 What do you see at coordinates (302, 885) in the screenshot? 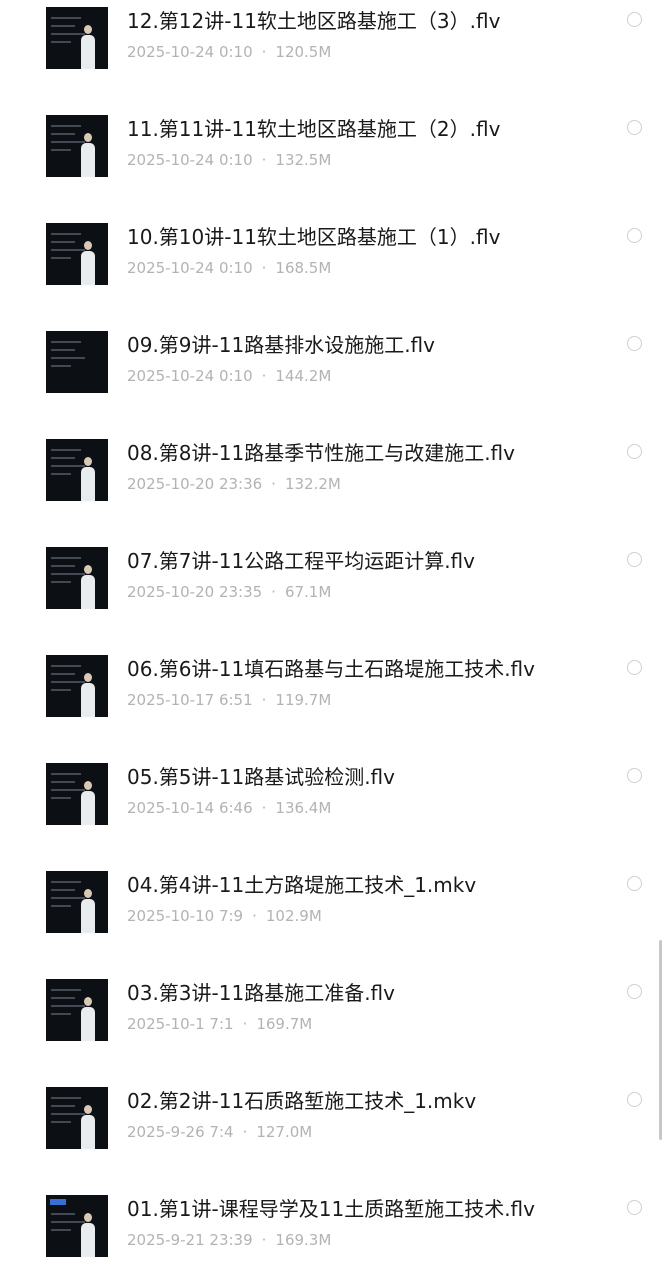
I see `file-name: 04.第4讲-11土方路堤施工技术_1.mkv` at bounding box center [302, 885].